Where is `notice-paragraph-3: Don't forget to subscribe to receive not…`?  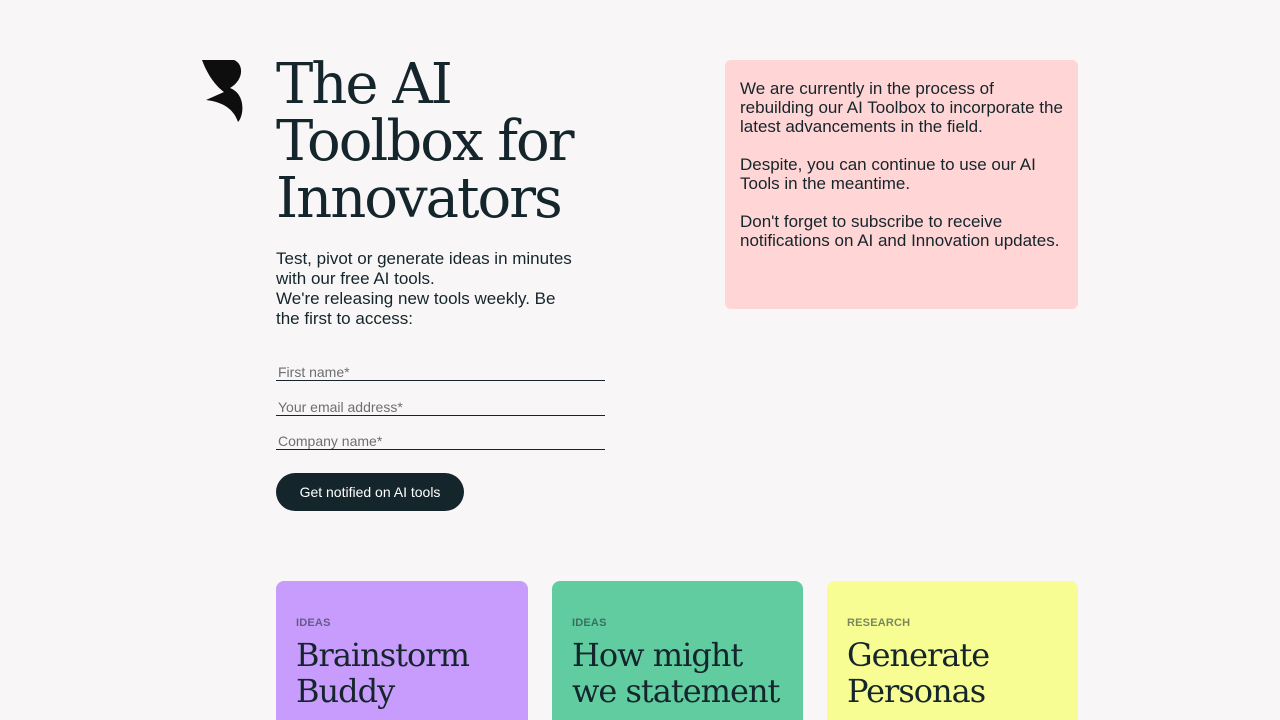
notice-paragraph-3: Don't forget to subscribe to receive not… is located at coordinates (900, 231).